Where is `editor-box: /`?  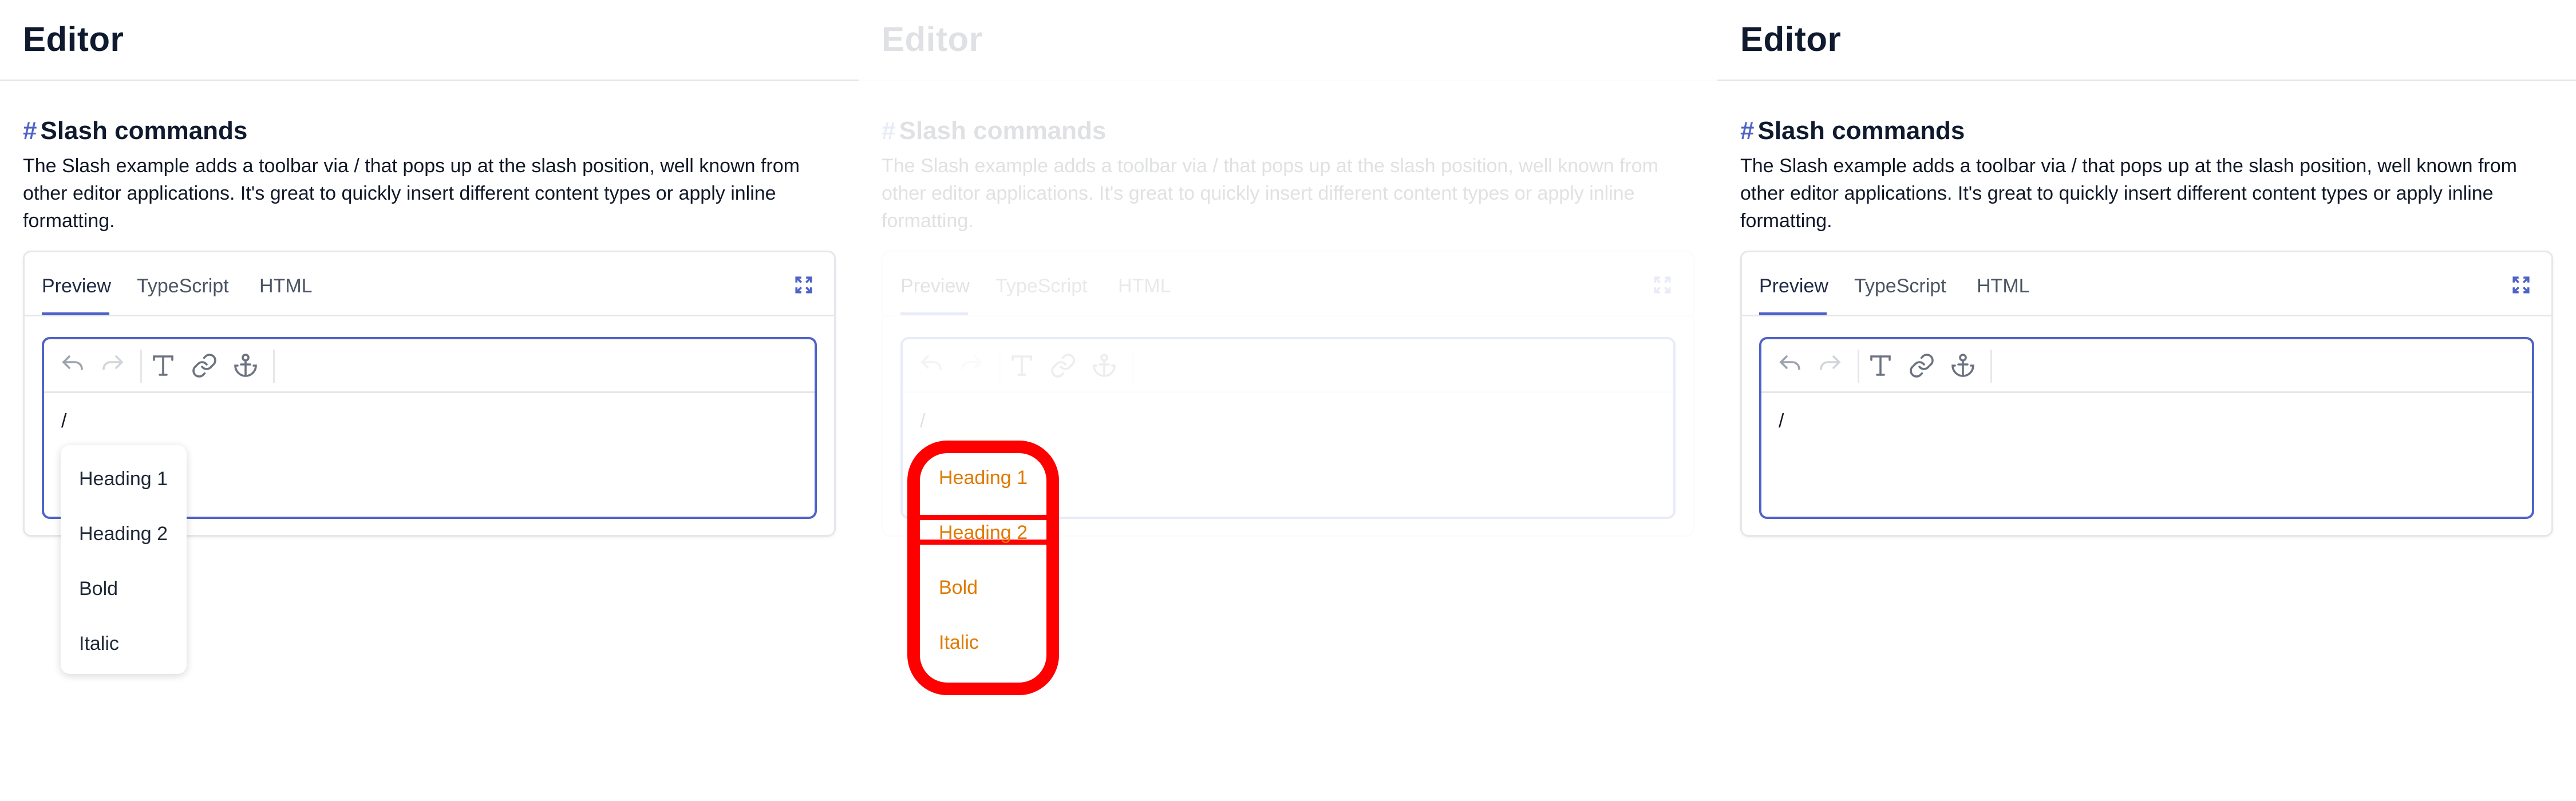
editor-box: / is located at coordinates (2146, 428).